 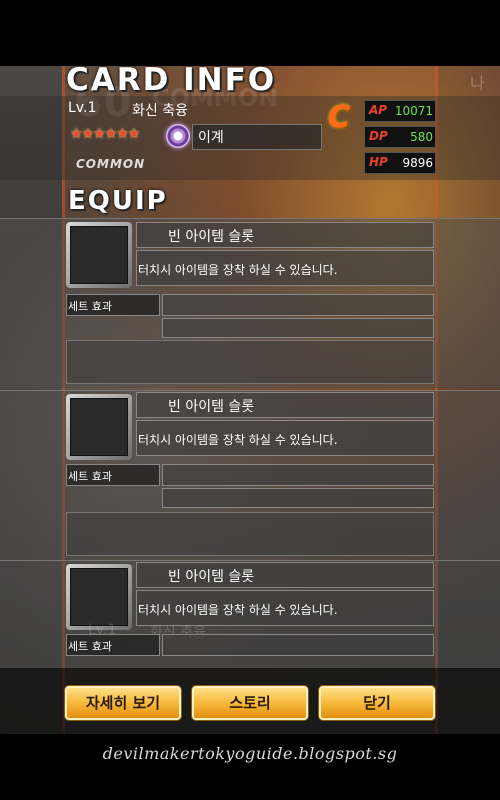 What do you see at coordinates (339, 117) in the screenshot?
I see `class-badge: C` at bounding box center [339, 117].